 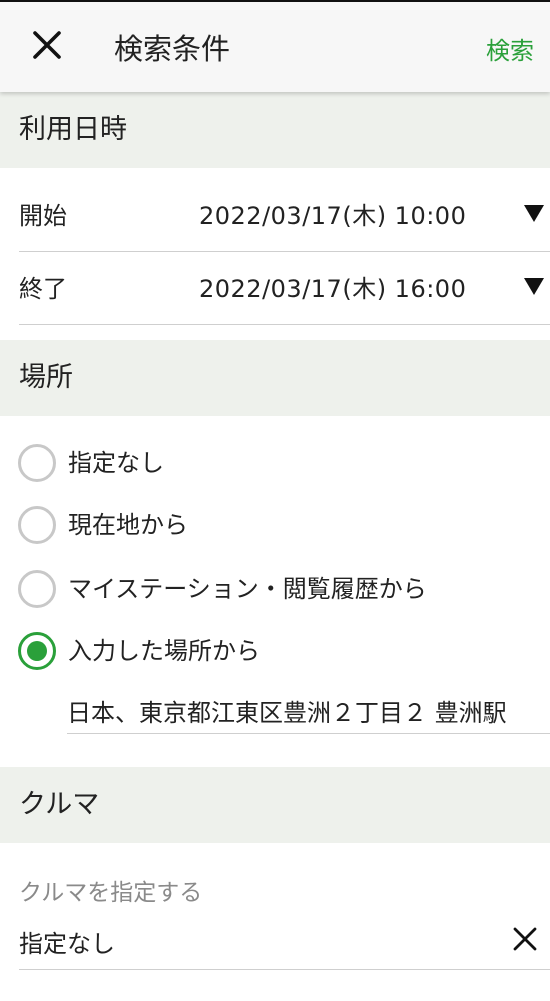 What do you see at coordinates (284, 943) in the screenshot?
I see `car-select-row: 指定なし` at bounding box center [284, 943].